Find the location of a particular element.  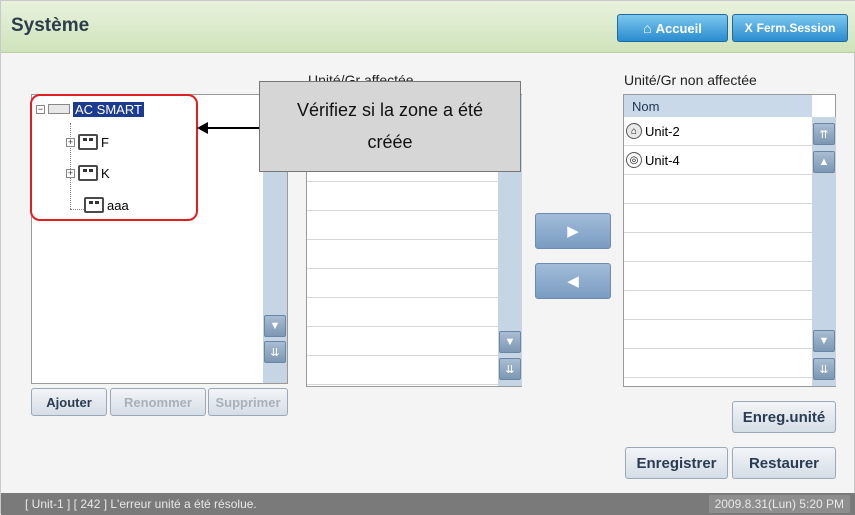

indoor-unit-icon: ⌂ is located at coordinates (634, 131).